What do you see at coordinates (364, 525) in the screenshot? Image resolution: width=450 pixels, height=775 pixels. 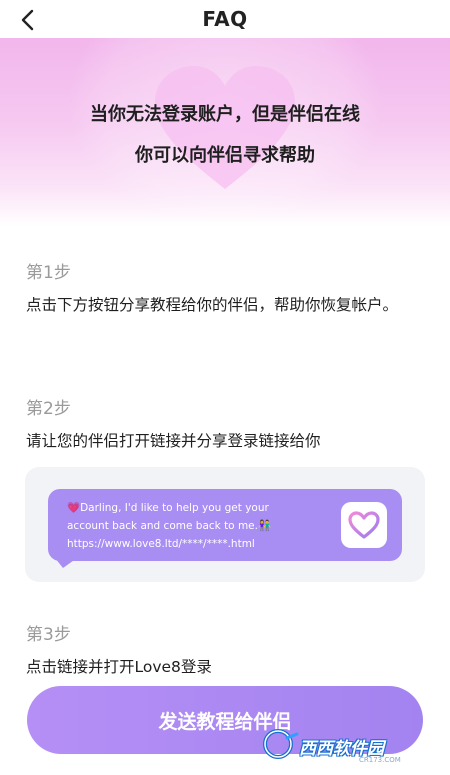 I see `app-logo-icon` at bounding box center [364, 525].